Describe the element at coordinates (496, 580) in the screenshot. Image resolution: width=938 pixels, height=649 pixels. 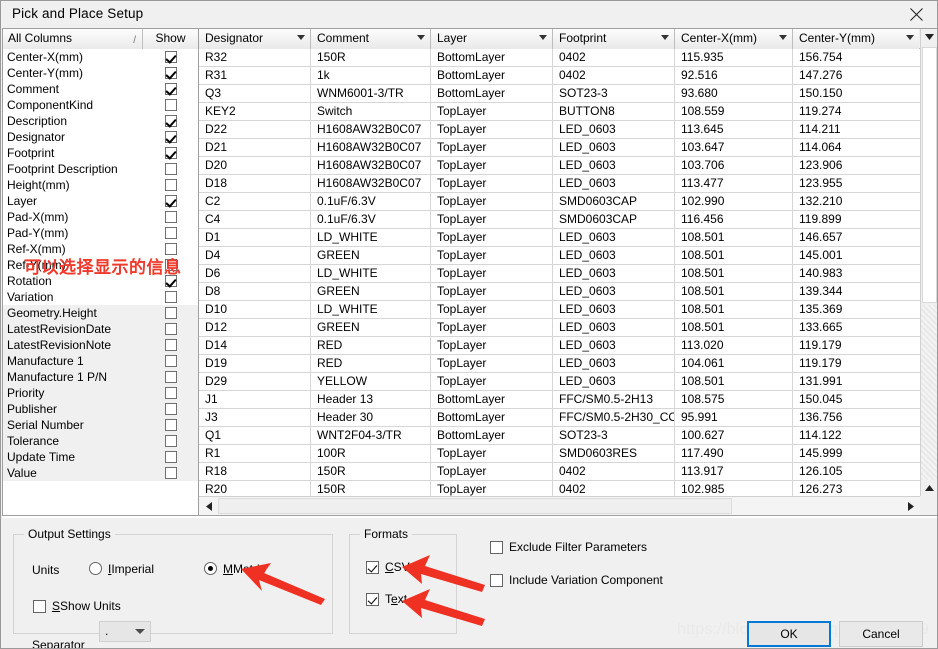
I see `include-variation-component-checkbox` at that location.